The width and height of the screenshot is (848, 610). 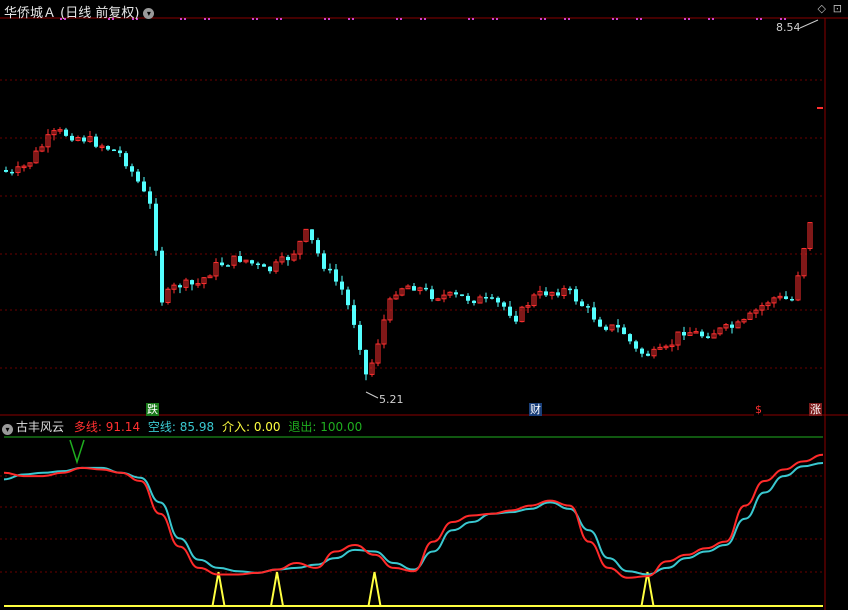 What do you see at coordinates (535, 409) in the screenshot?
I see `marker-cai: 财` at bounding box center [535, 409].